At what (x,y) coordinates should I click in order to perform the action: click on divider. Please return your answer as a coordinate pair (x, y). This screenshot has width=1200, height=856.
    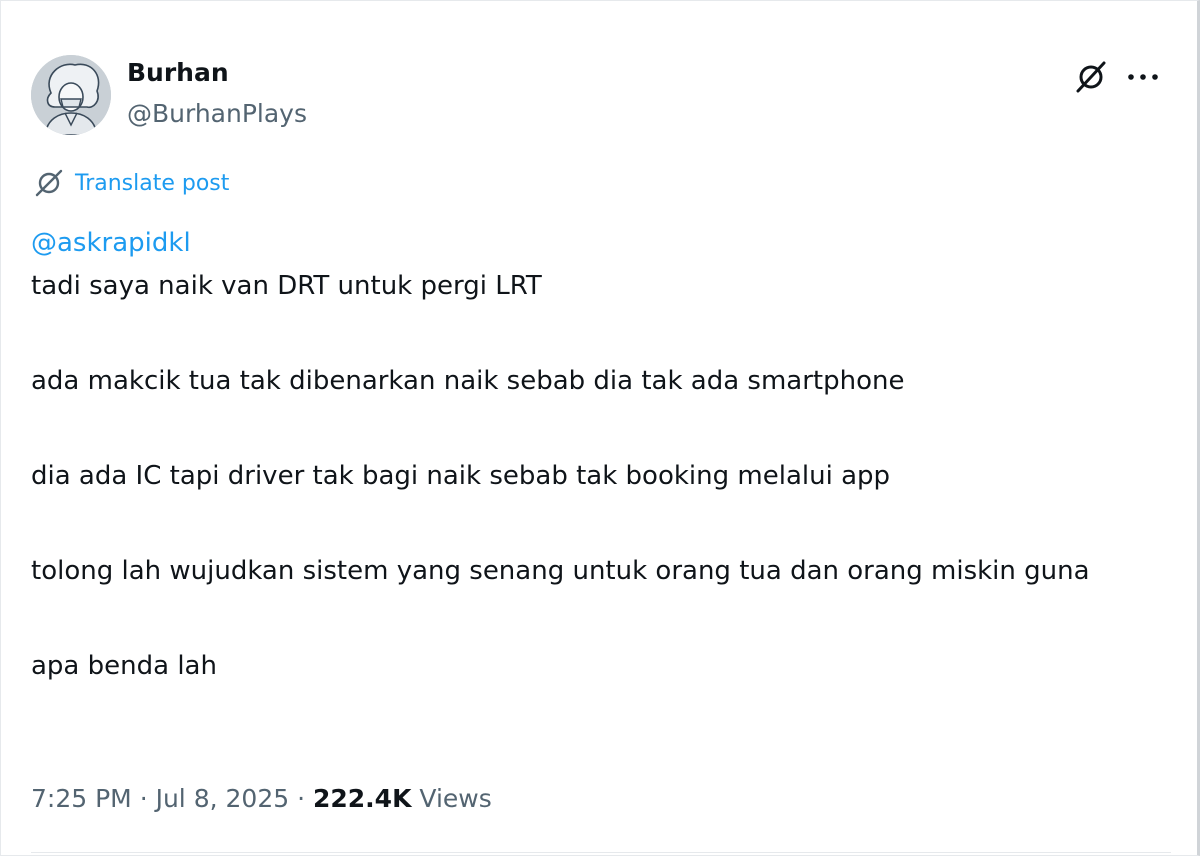
    Looking at the image, I should click on (601, 852).